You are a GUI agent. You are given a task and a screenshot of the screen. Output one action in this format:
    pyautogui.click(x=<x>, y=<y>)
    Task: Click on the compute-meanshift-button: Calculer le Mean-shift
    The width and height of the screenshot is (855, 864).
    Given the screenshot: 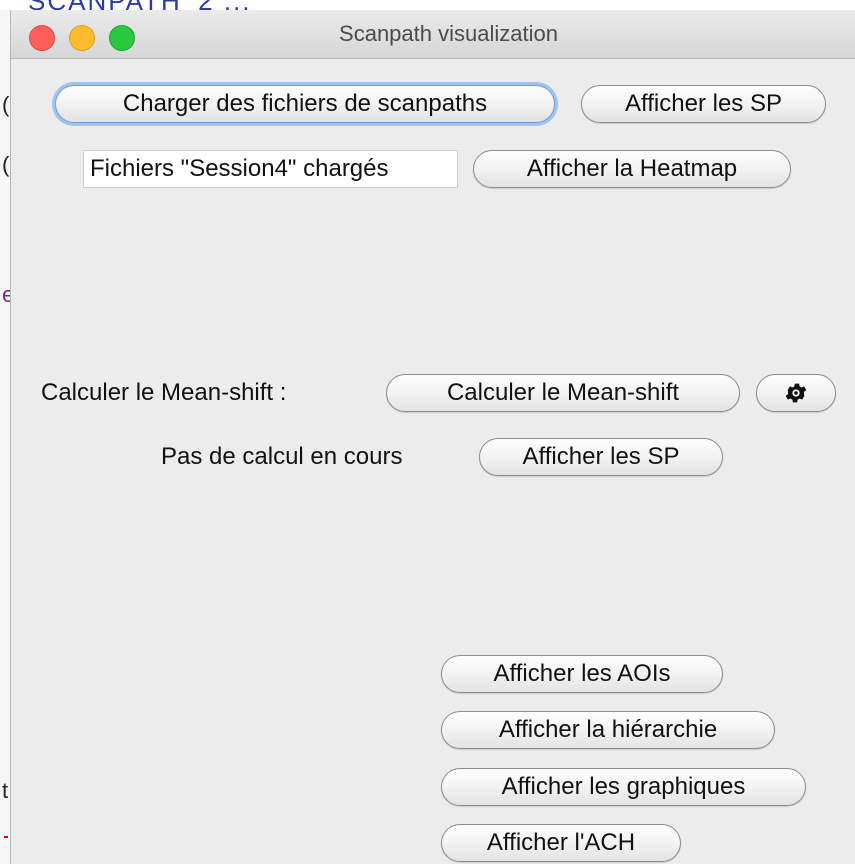 What is the action you would take?
    pyautogui.click(x=563, y=393)
    